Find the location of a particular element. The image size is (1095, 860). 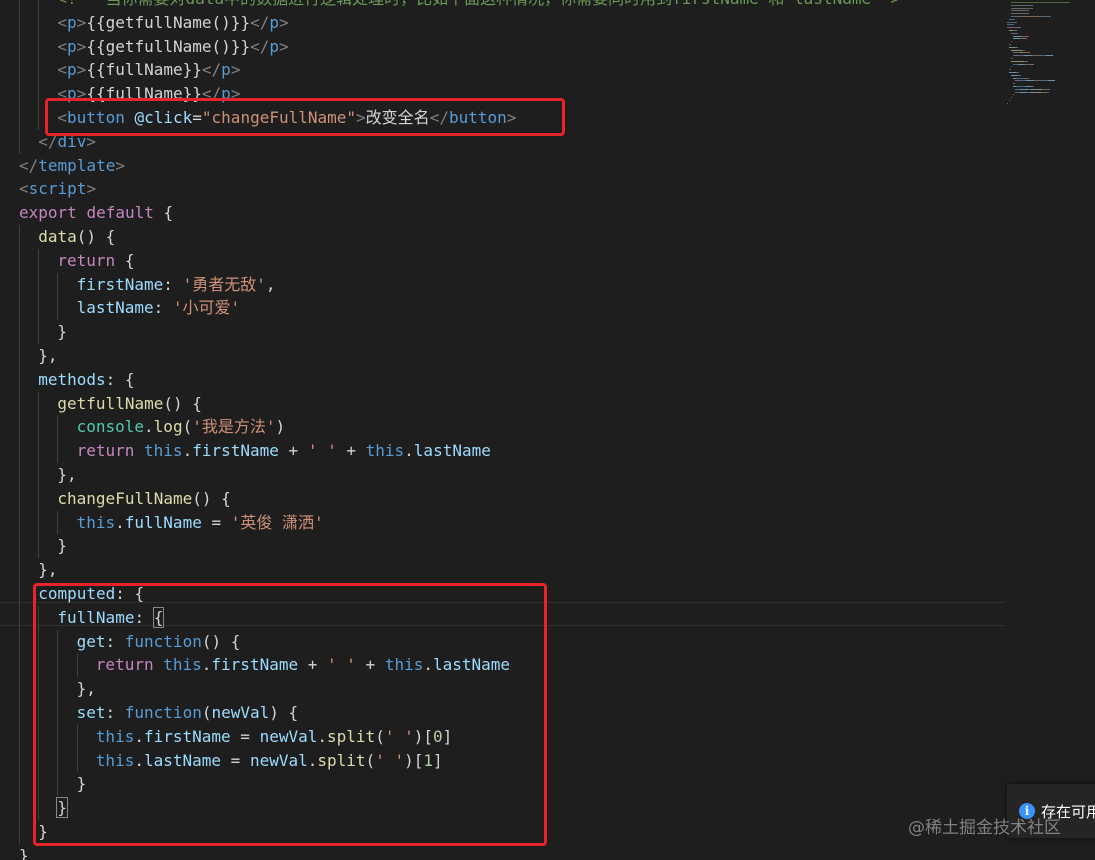

code-token: ( is located at coordinates (187, 427).